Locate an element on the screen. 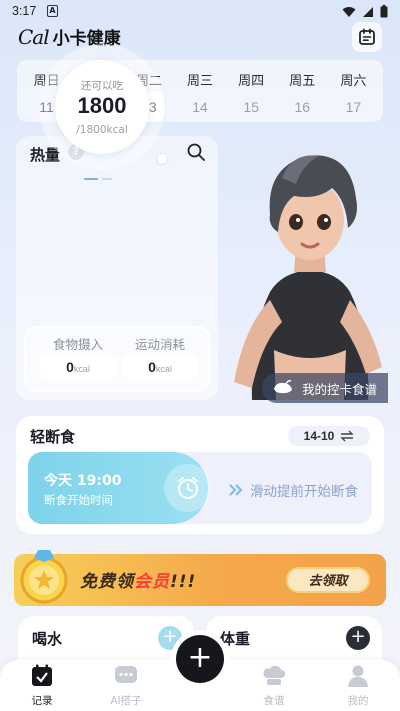 The width and height of the screenshot is (400, 711). wifi-icon is located at coordinates (349, 11).